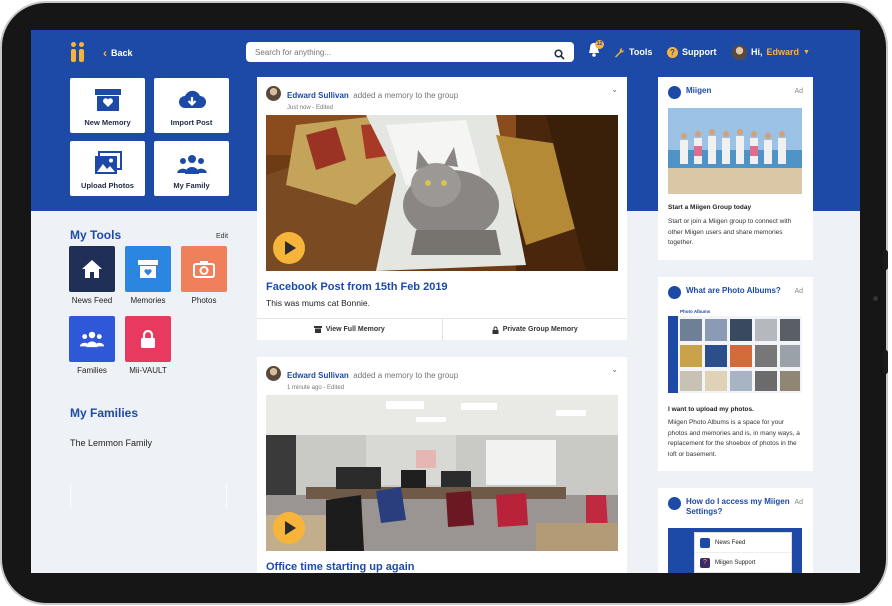  Describe the element at coordinates (783, 52) in the screenshot. I see `user-name: Edward` at that location.